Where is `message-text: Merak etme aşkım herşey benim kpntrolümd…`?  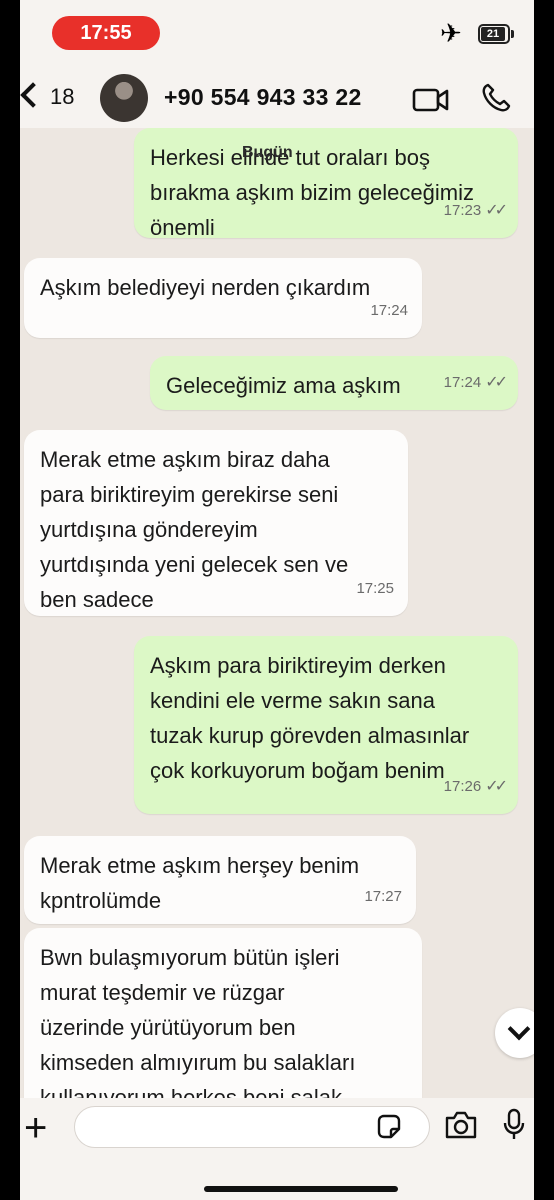 message-text: Merak etme aşkım herşey benim kpntrolümd… is located at coordinates (200, 883).